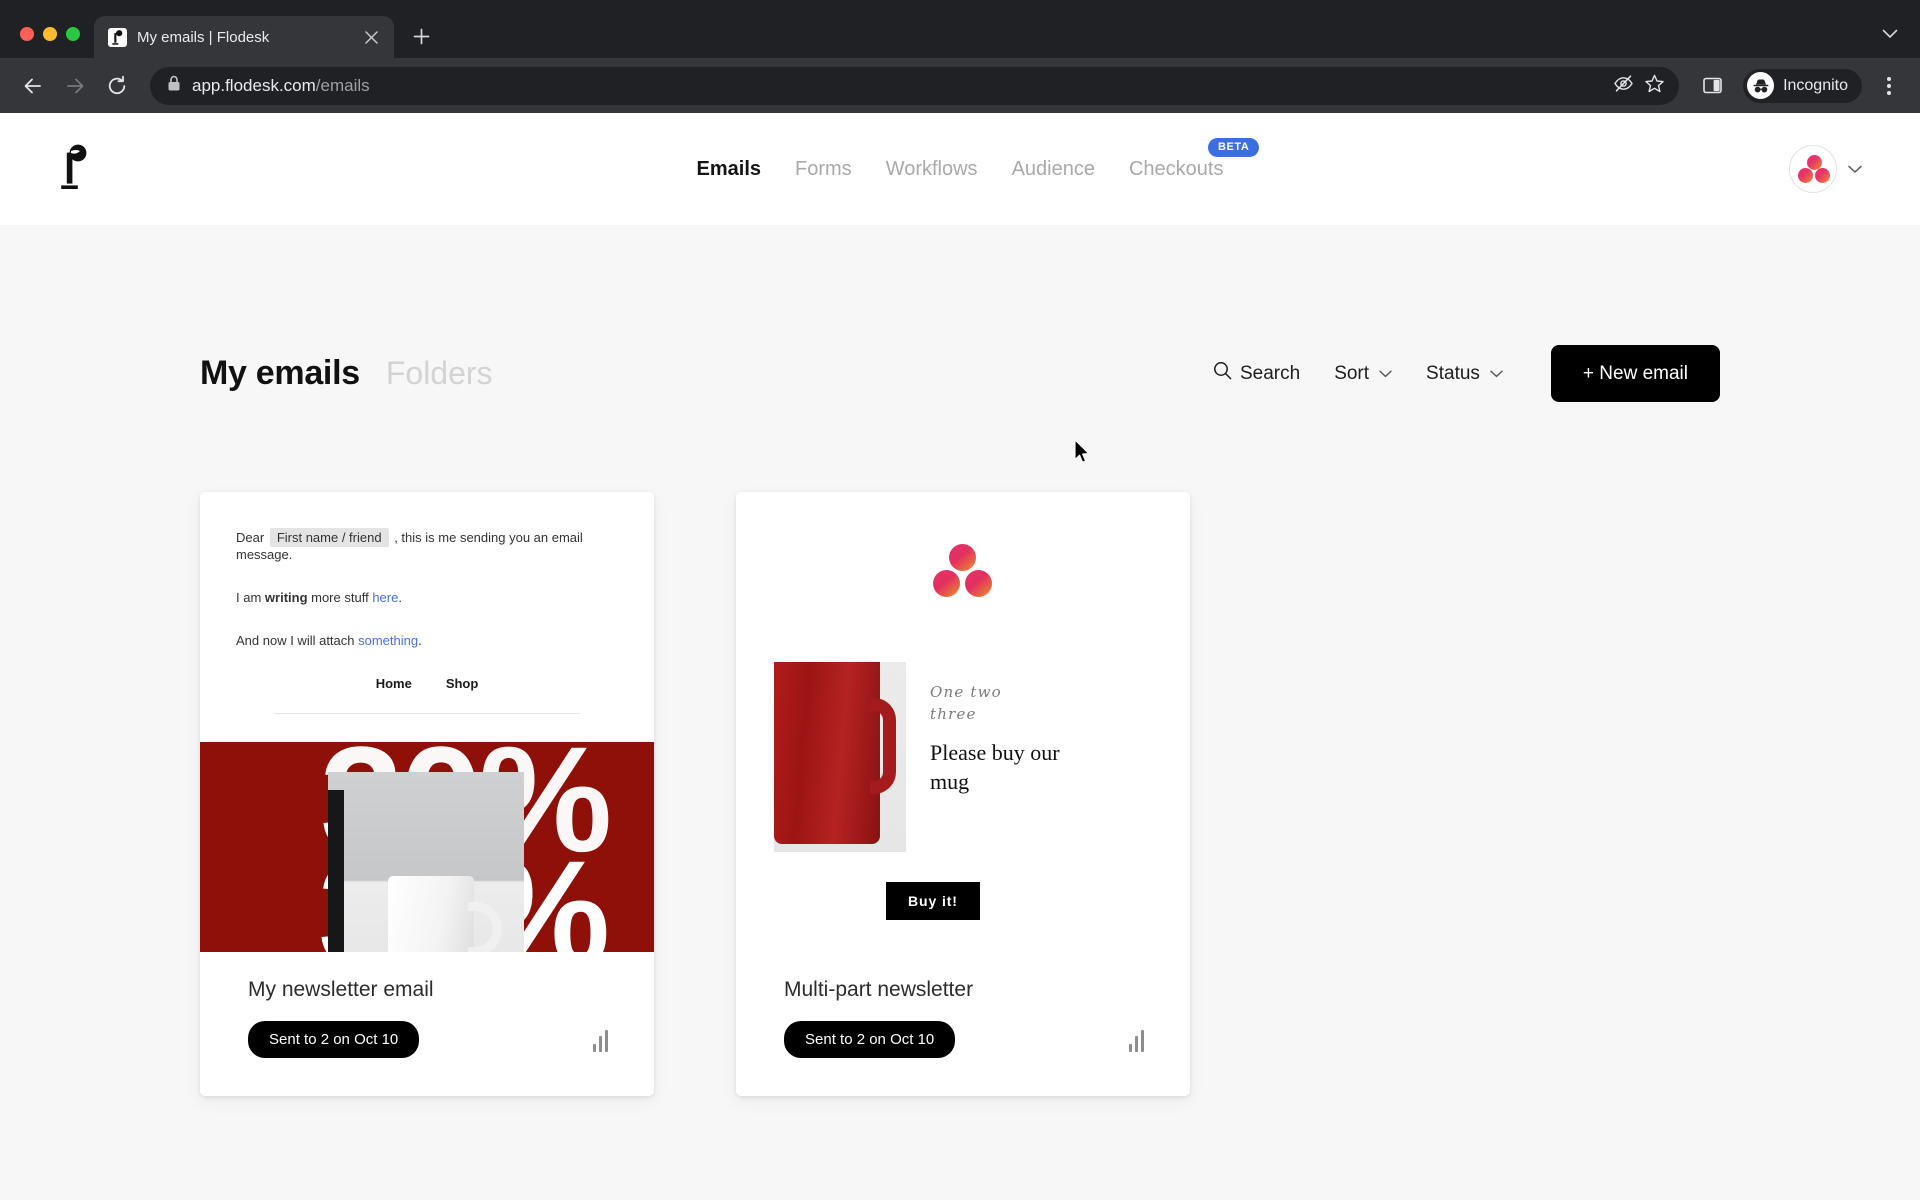 The image size is (1920, 1200). What do you see at coordinates (883, 746) in the screenshot?
I see `red-mug-handle` at bounding box center [883, 746].